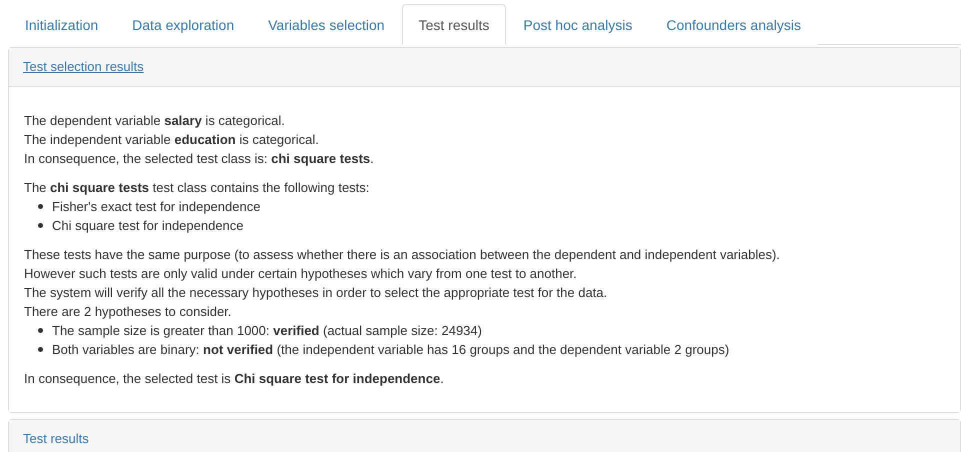  What do you see at coordinates (199, 159) in the screenshot?
I see `text-line: In consequence, the selected test class is: chi square tests.` at bounding box center [199, 159].